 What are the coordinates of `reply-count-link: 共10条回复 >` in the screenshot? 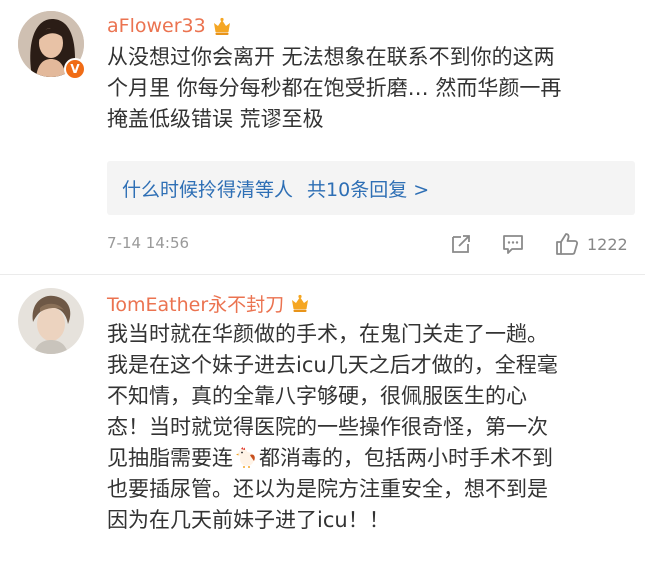 It's located at (368, 188).